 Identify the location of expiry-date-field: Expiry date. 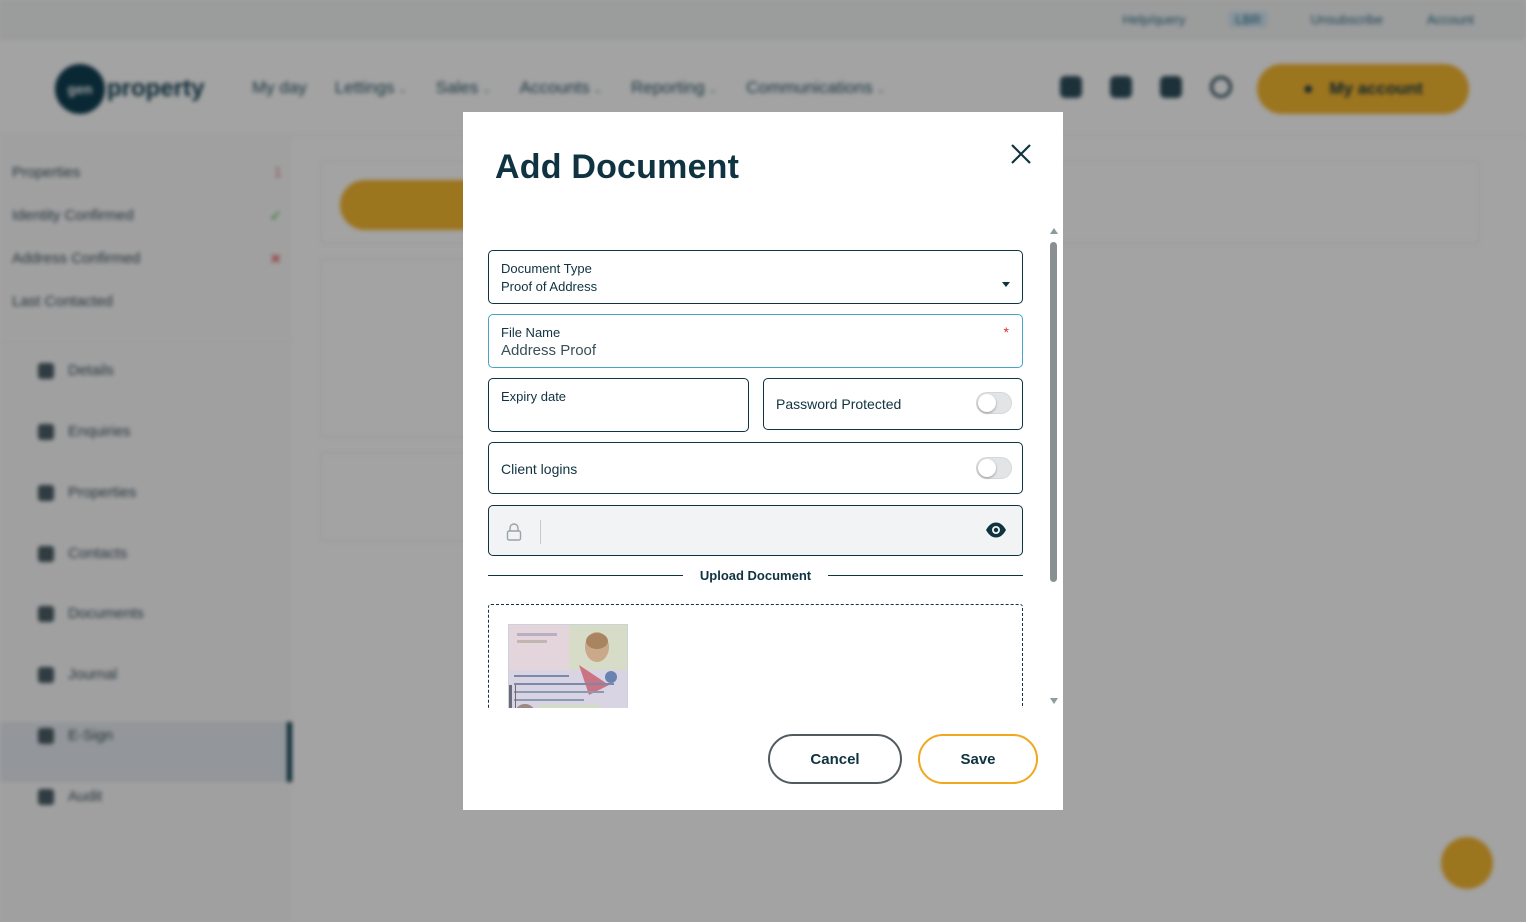
(618, 405).